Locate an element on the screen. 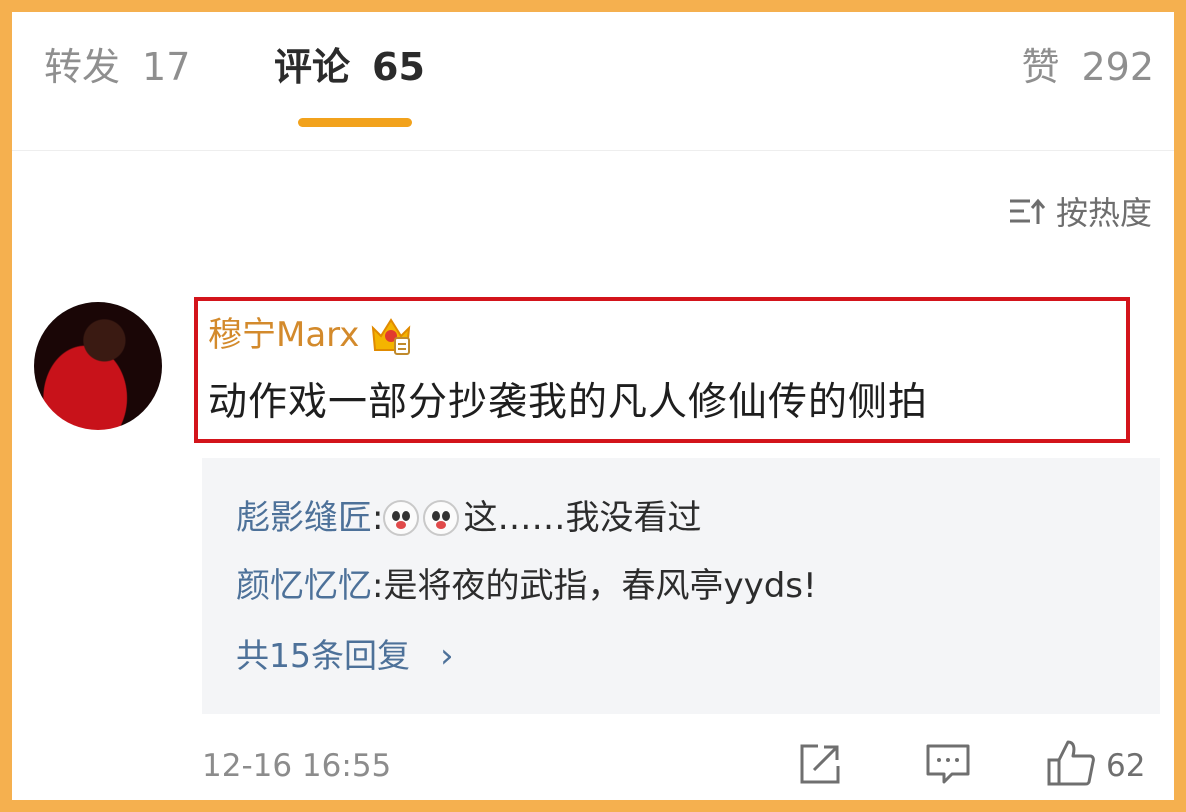 This screenshot has height=812, width=1186. tab-likes: 赞 292 is located at coordinates (1087, 67).